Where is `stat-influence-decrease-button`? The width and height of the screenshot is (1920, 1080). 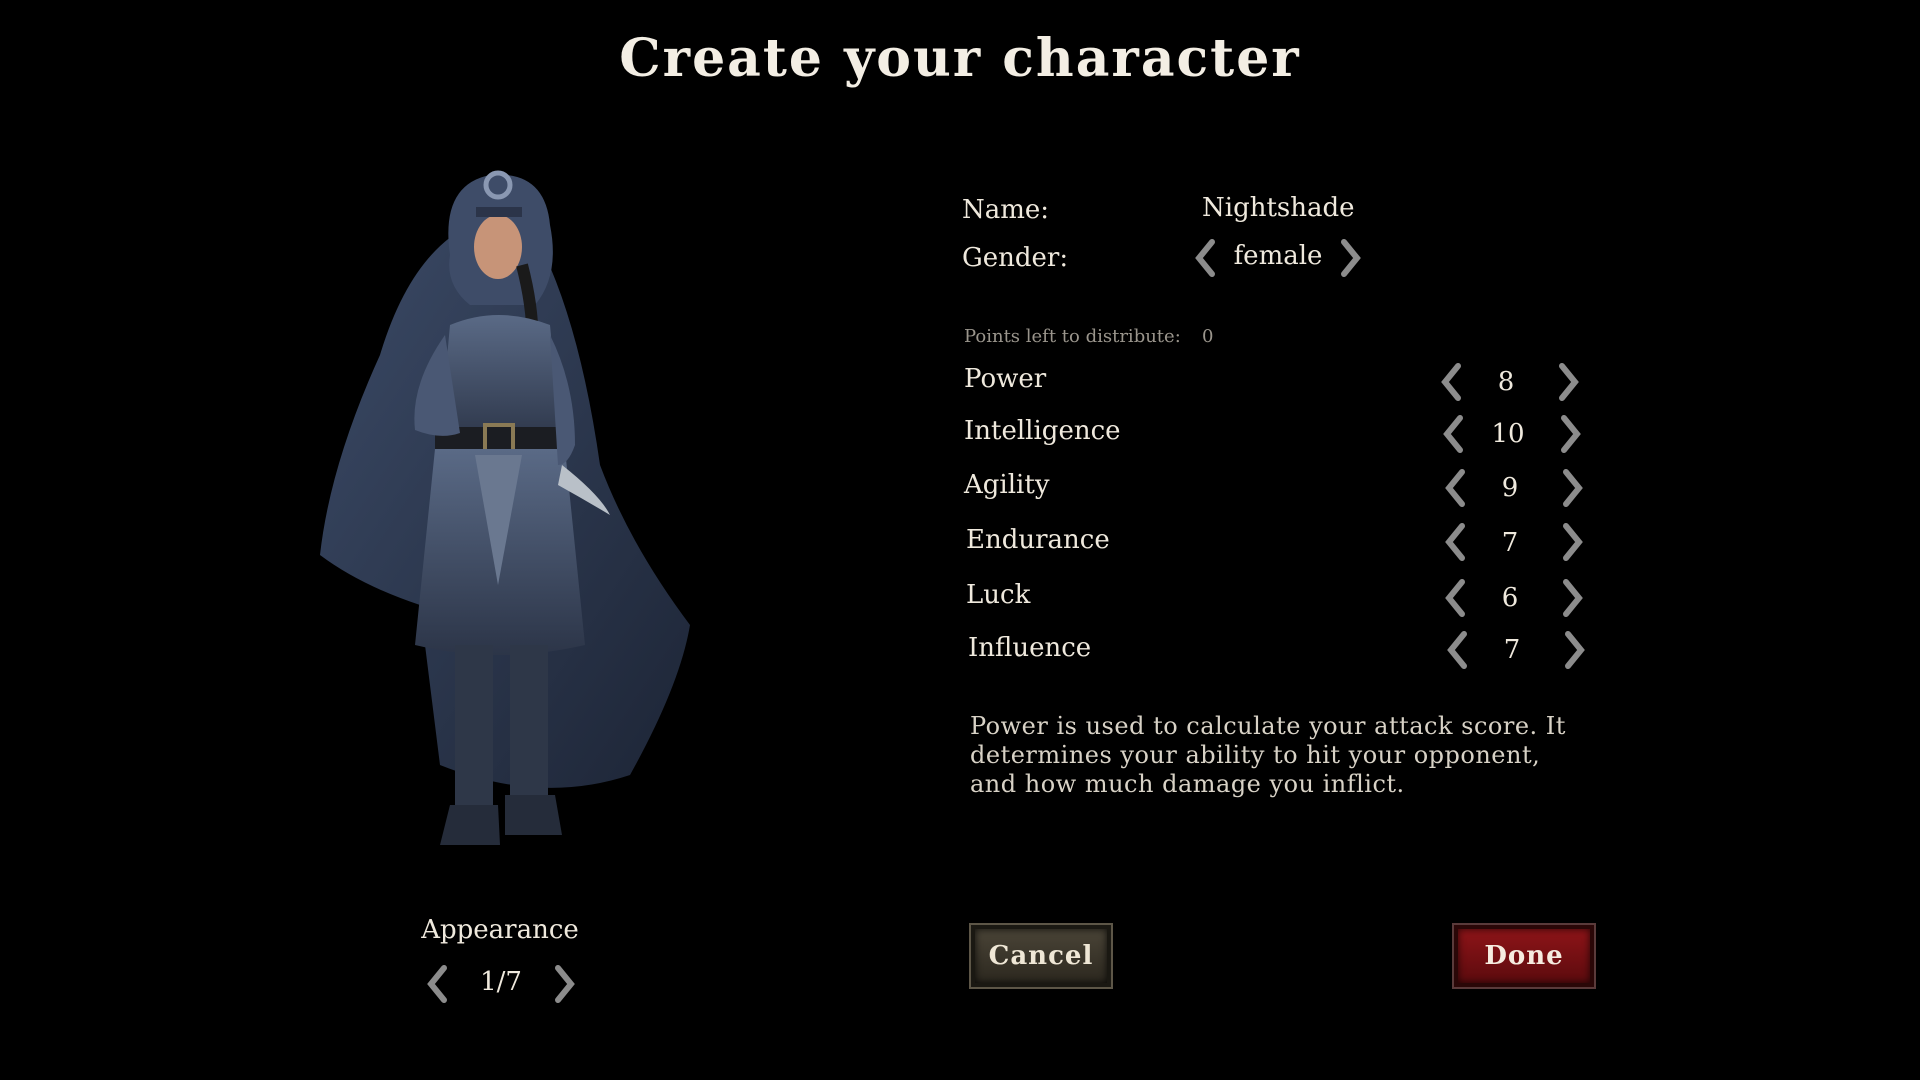
stat-influence-decrease-button is located at coordinates (1457, 650).